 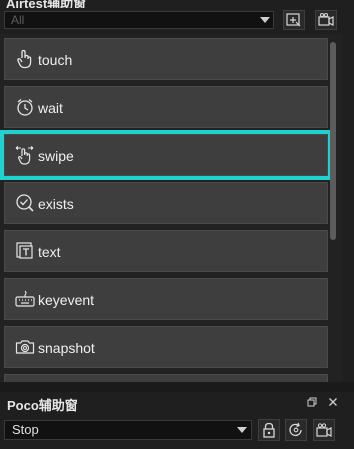 What do you see at coordinates (25, 107) in the screenshot?
I see `clock-icon` at bounding box center [25, 107].